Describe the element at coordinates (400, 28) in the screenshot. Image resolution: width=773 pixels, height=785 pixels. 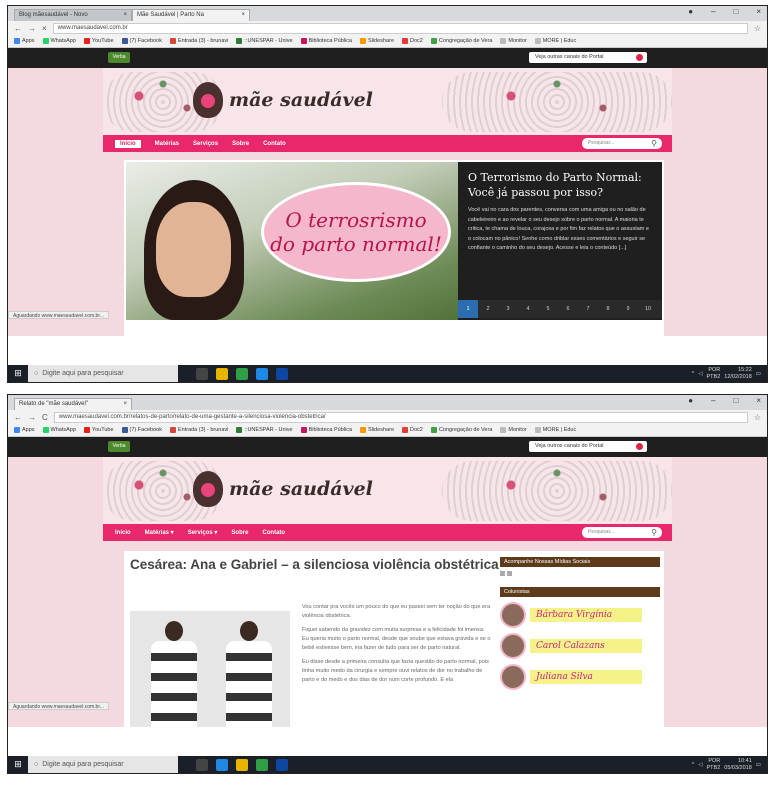
I see `url-field: www.maesaudavel.com.br` at that location.